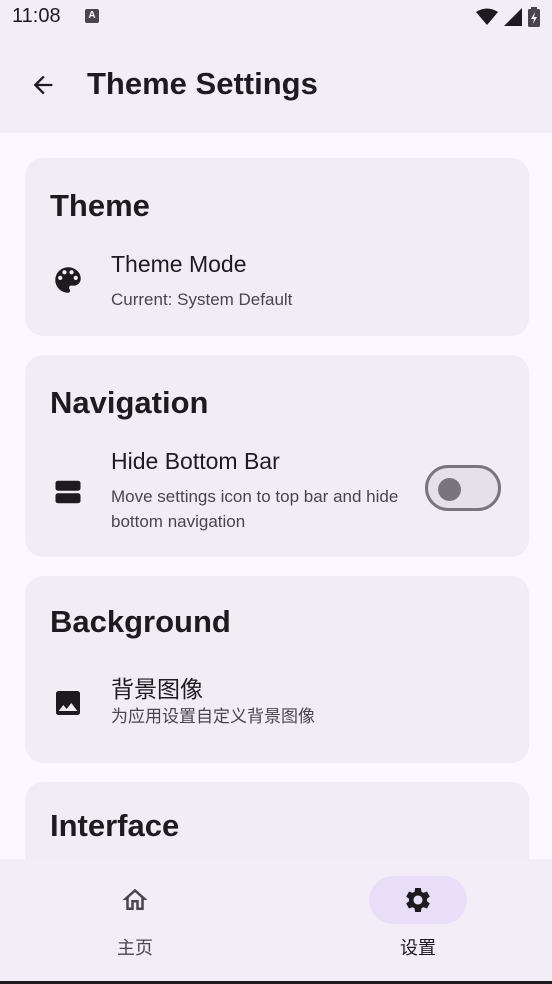  Describe the element at coordinates (277, 820) in the screenshot. I see `interface-section-card: Interface` at that location.